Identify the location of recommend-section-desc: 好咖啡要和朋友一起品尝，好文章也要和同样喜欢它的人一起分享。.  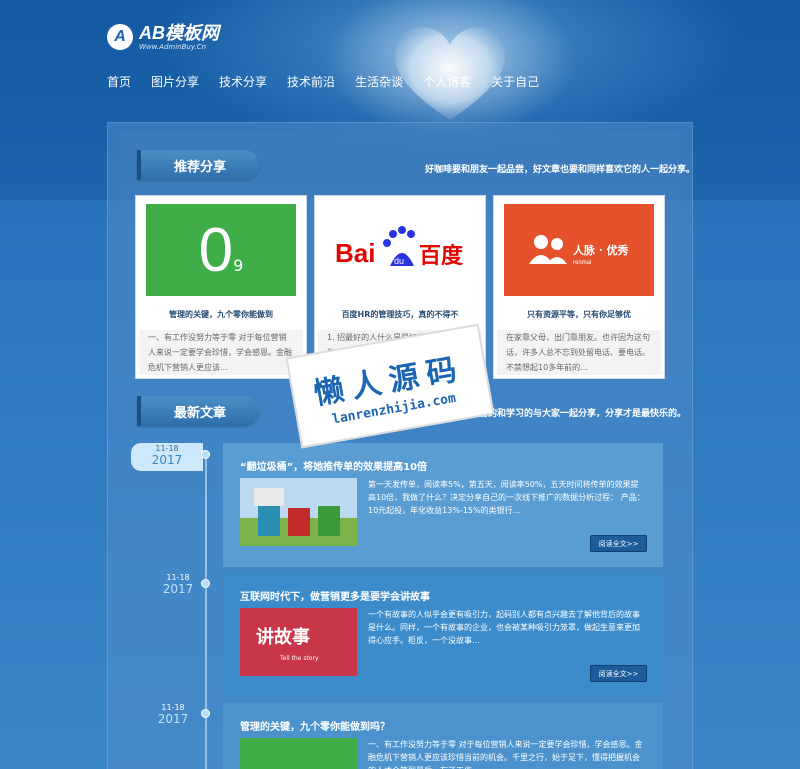
(560, 170).